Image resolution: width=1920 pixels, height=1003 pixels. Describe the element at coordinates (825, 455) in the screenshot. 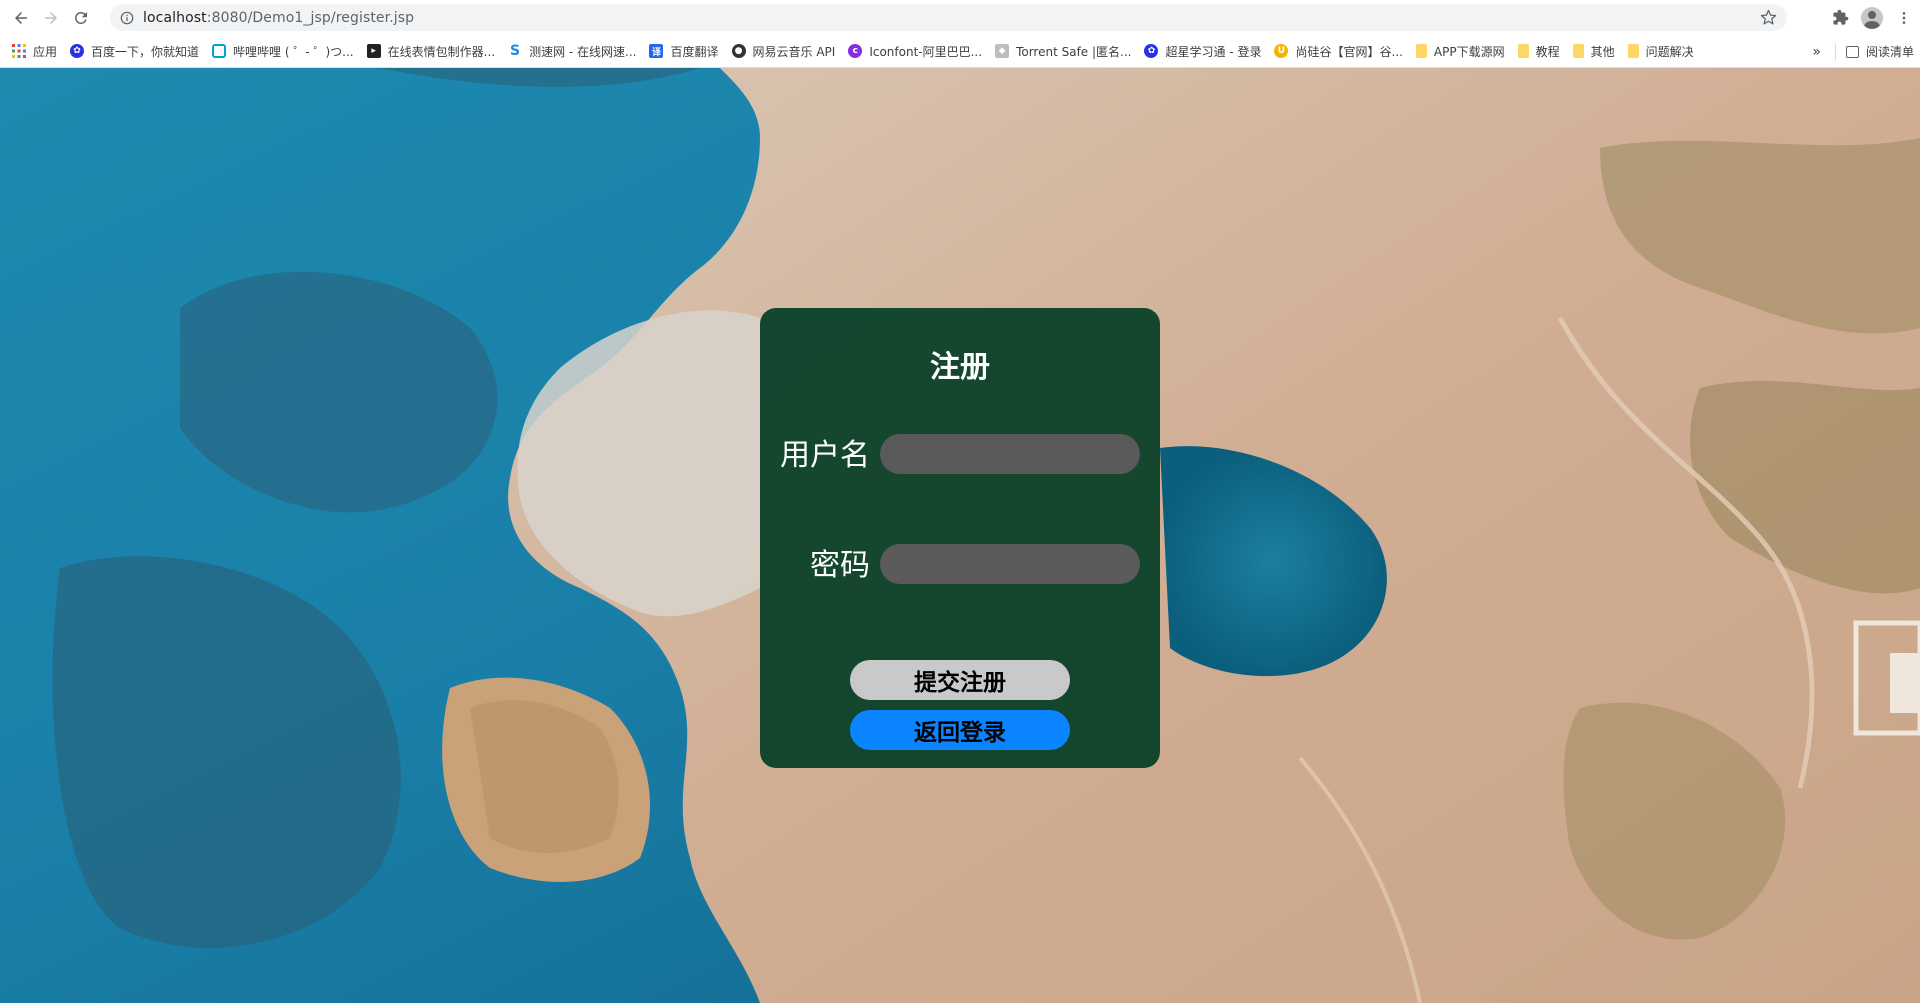

I see `username-label: 用户名` at that location.